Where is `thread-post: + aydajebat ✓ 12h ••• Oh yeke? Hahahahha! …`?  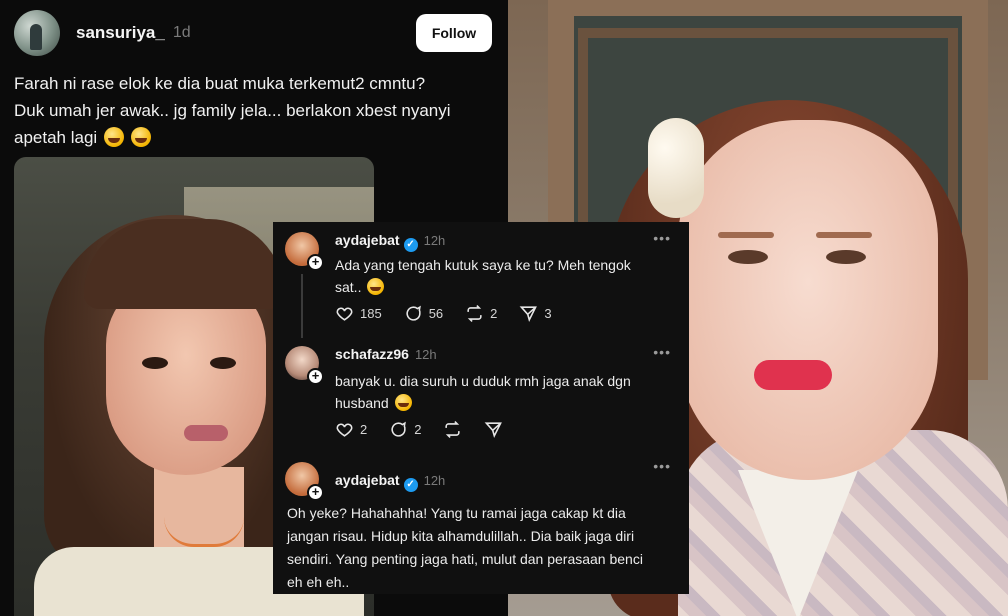 thread-post: + aydajebat ✓ 12h ••• Oh yeke? Hahahahha! … is located at coordinates (481, 526).